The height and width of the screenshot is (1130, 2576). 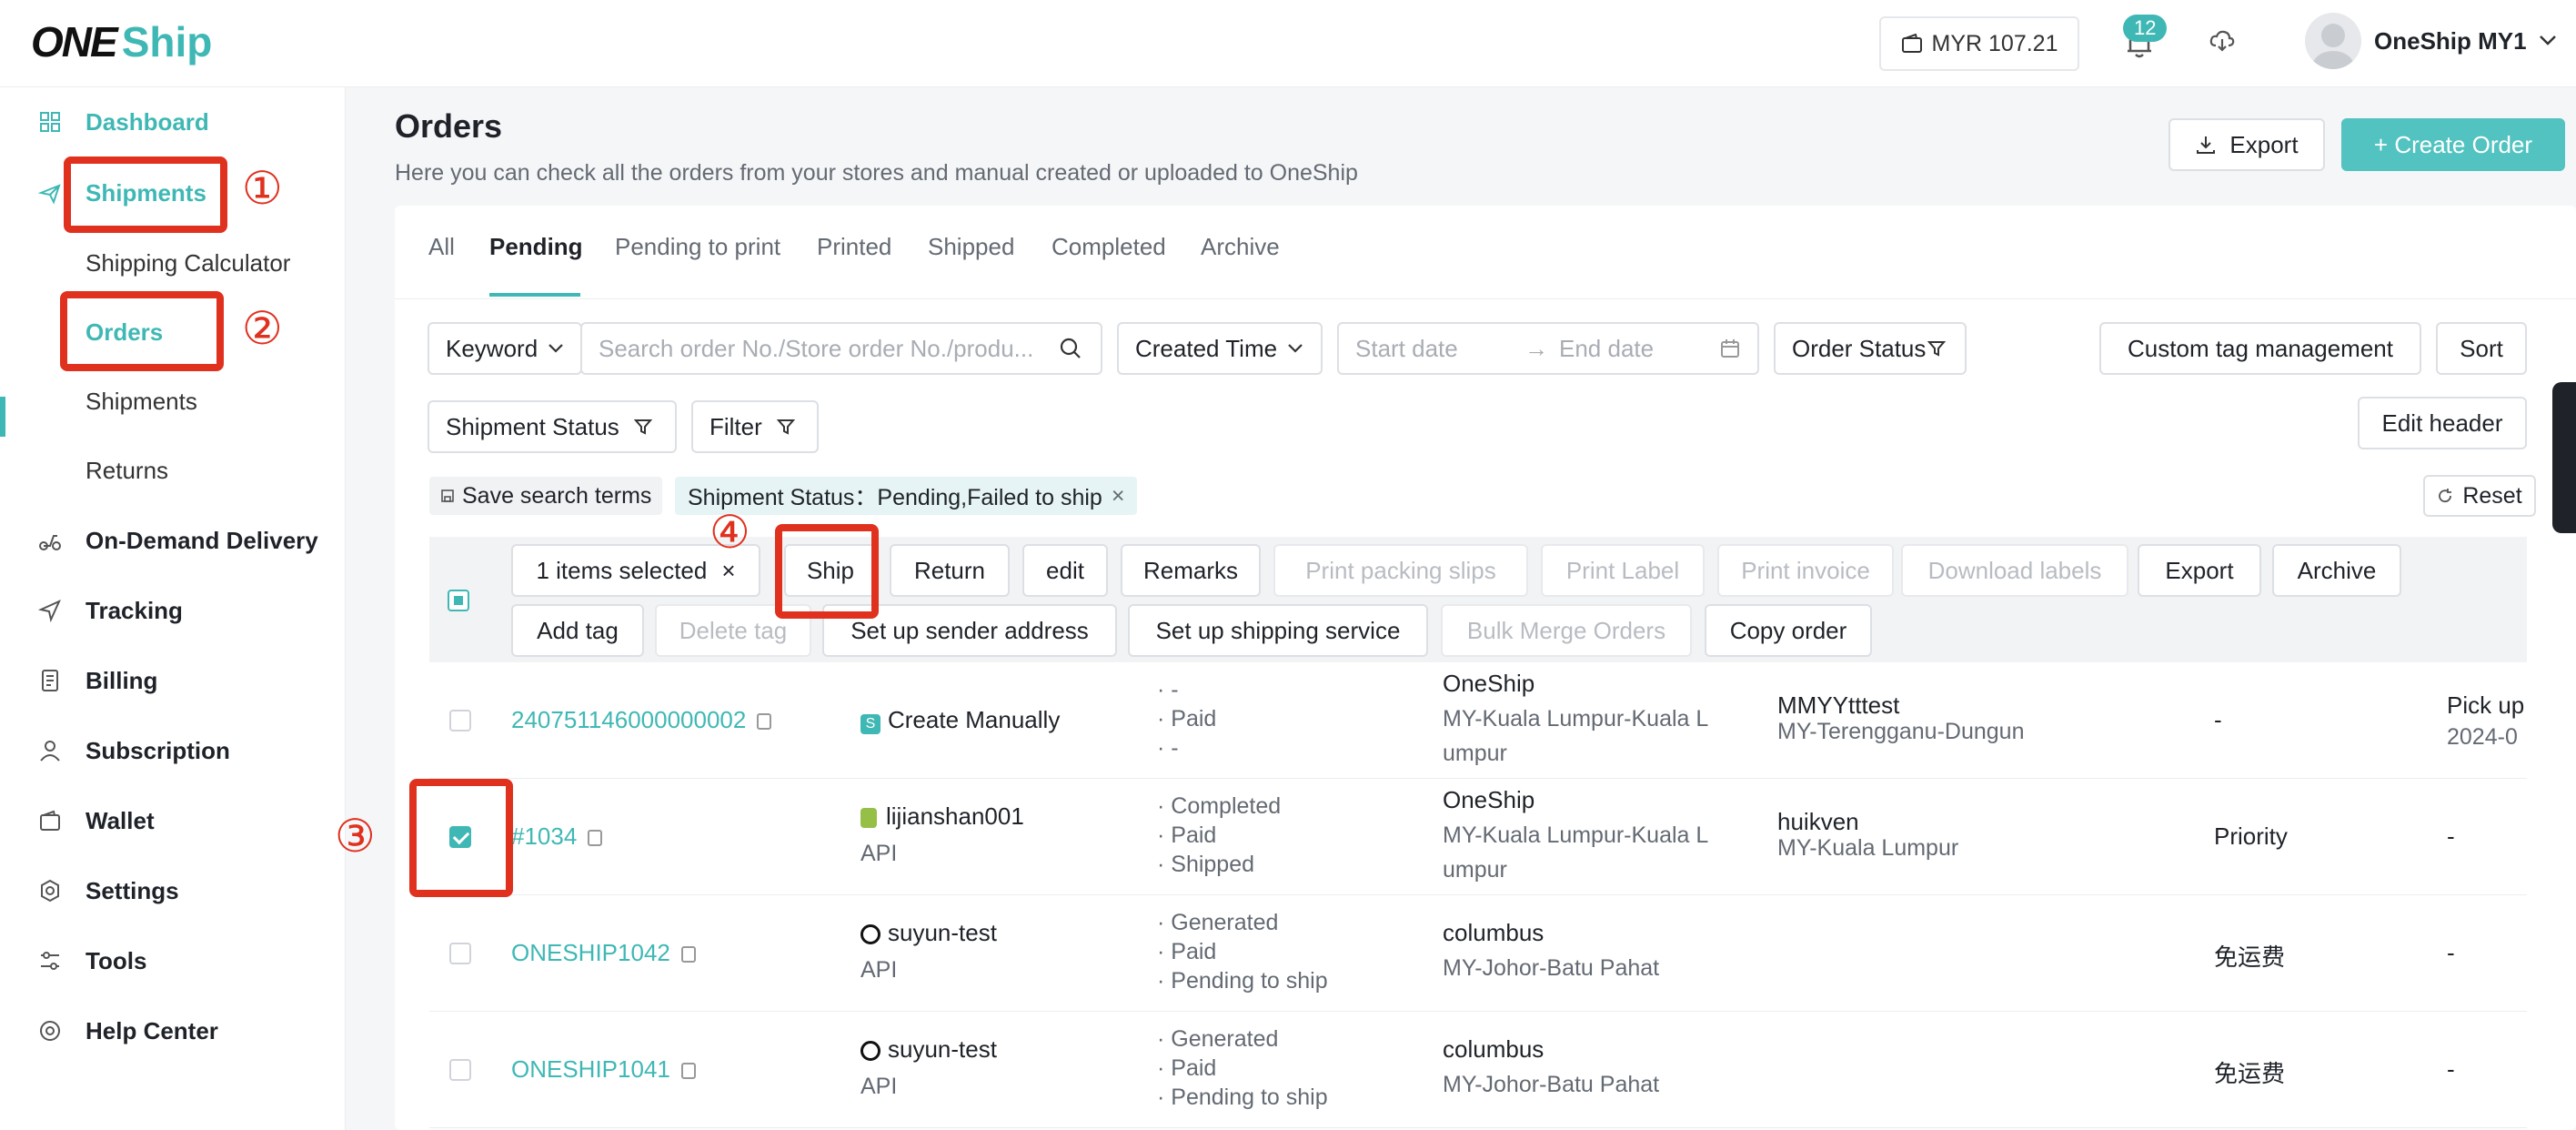 What do you see at coordinates (2336, 570) in the screenshot?
I see `archive-button: Archive` at bounding box center [2336, 570].